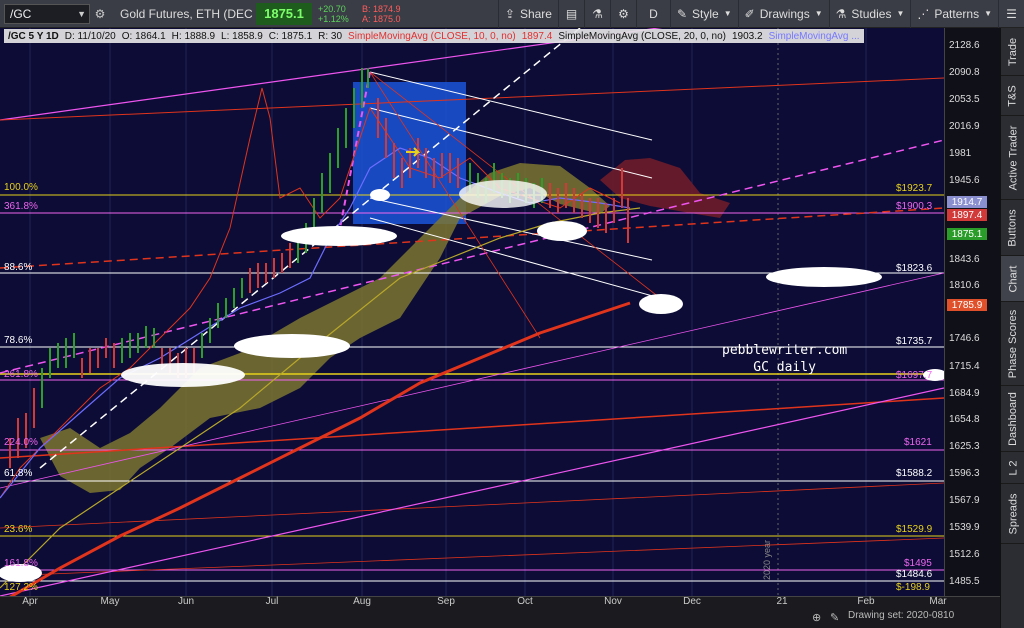 This screenshot has height=628, width=1024. What do you see at coordinates (914, 529) in the screenshot?
I see `level-15299-label: $1529.9` at bounding box center [914, 529].